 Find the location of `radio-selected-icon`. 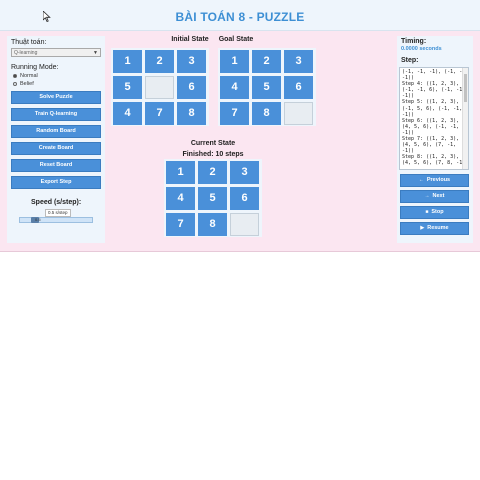

radio-selected-icon is located at coordinates (15, 75).